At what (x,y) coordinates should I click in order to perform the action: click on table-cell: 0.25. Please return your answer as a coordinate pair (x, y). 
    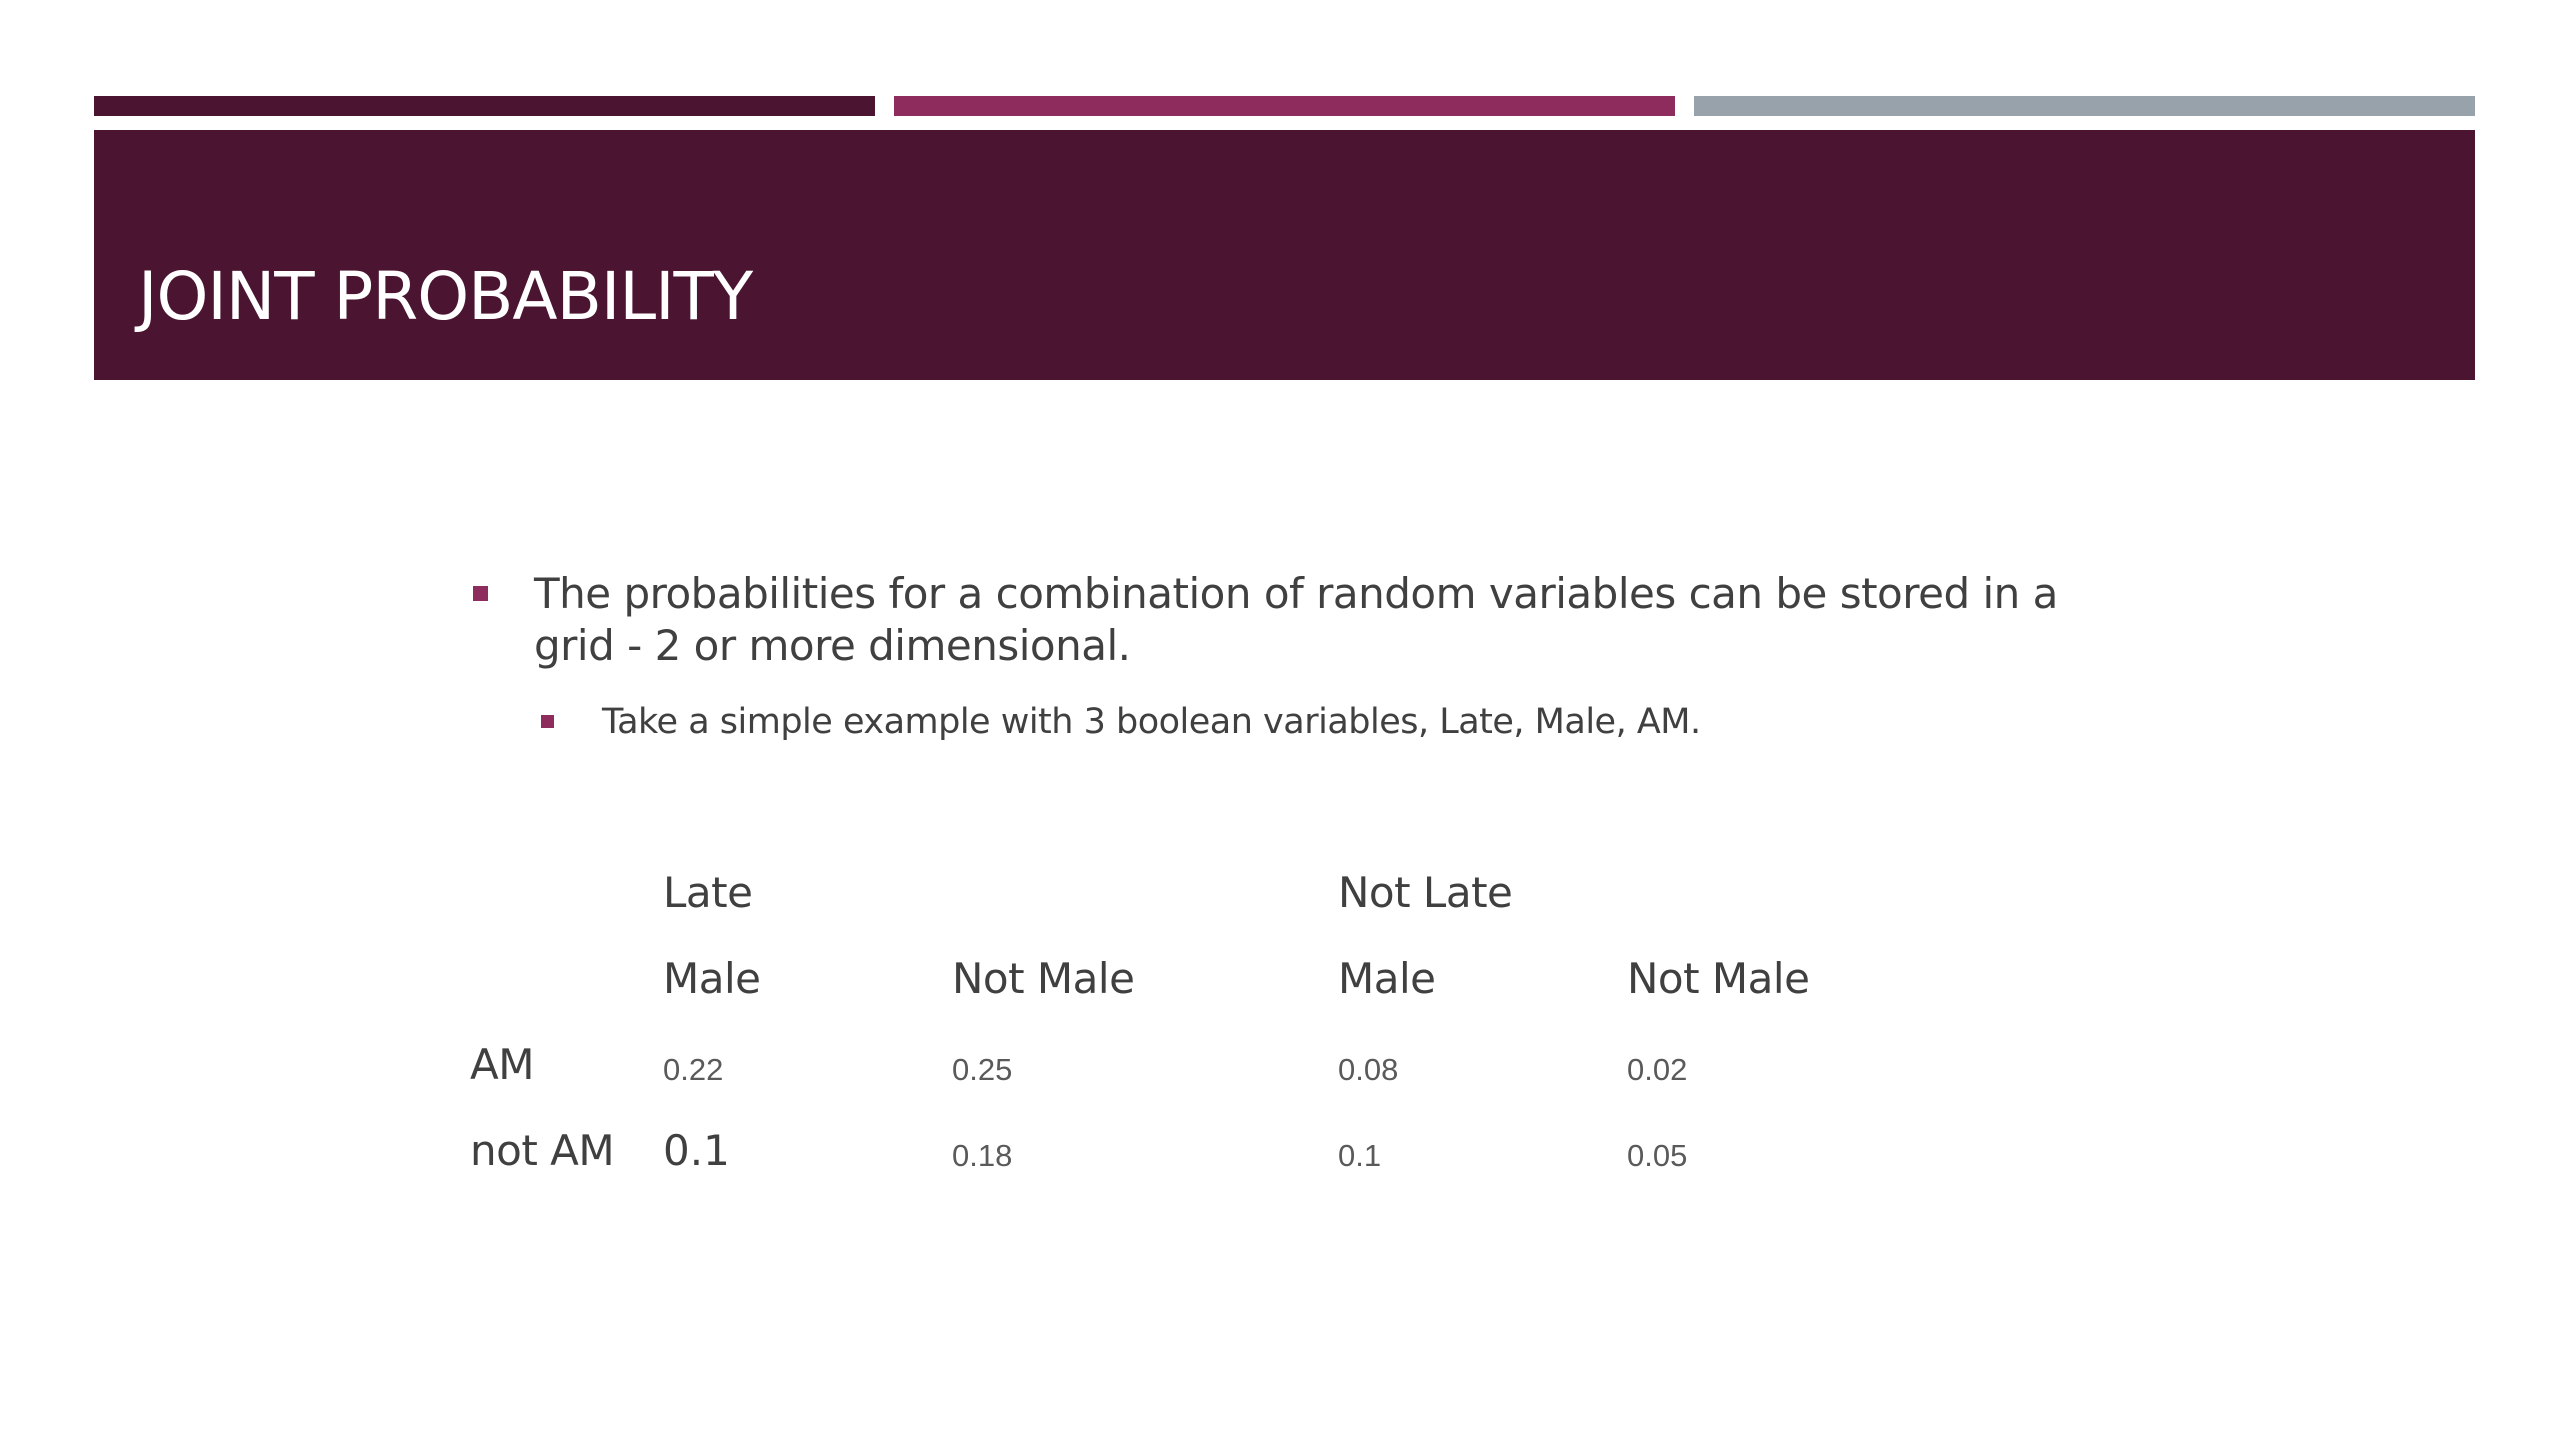
    Looking at the image, I should click on (982, 1069).